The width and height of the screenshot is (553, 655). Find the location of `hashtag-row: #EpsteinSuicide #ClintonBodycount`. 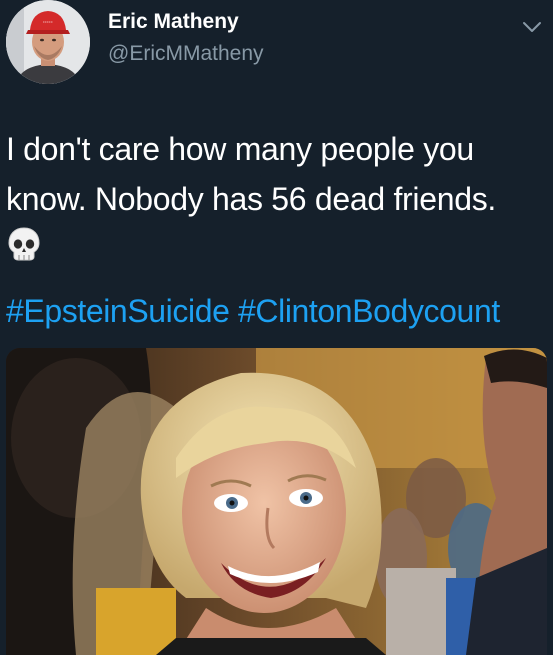

hashtag-row: #EpsteinSuicide #ClintonBodycount is located at coordinates (253, 311).